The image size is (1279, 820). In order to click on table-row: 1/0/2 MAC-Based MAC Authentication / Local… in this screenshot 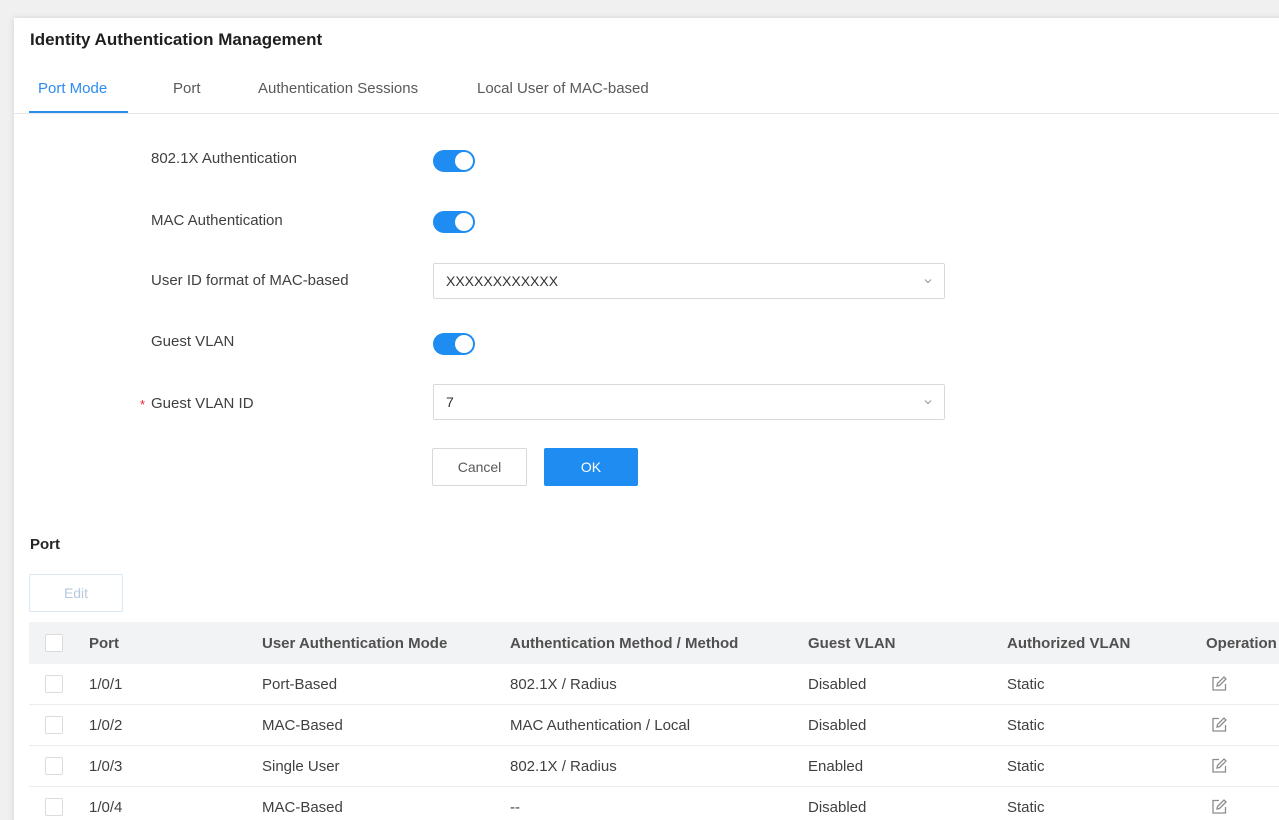, I will do `click(654, 725)`.